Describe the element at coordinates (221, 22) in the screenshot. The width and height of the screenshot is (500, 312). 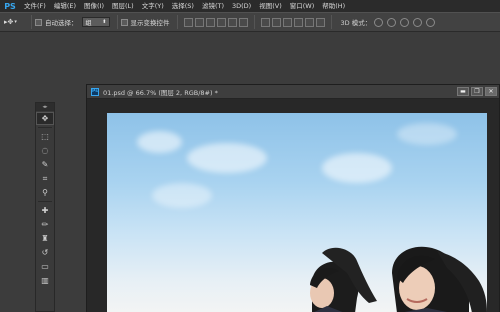
I see `align-left-icon` at that location.